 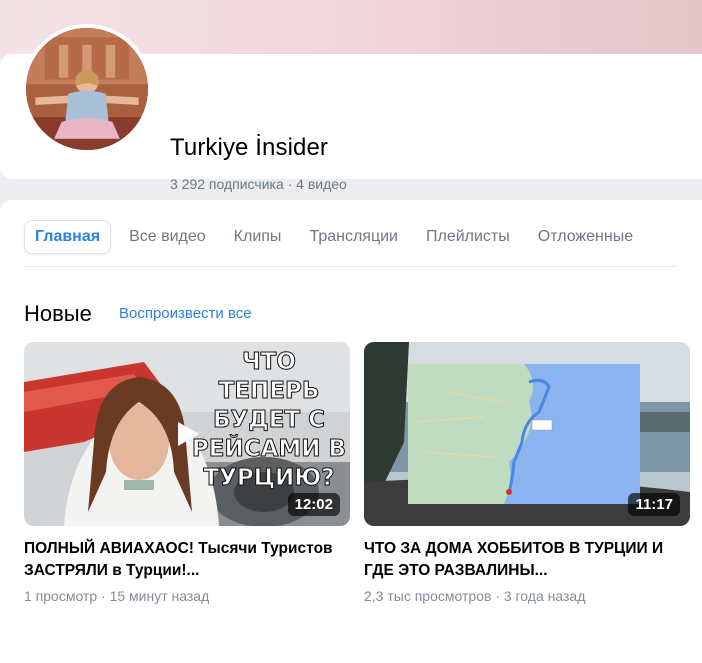 I want to click on tabs-divider, so click(x=351, y=266).